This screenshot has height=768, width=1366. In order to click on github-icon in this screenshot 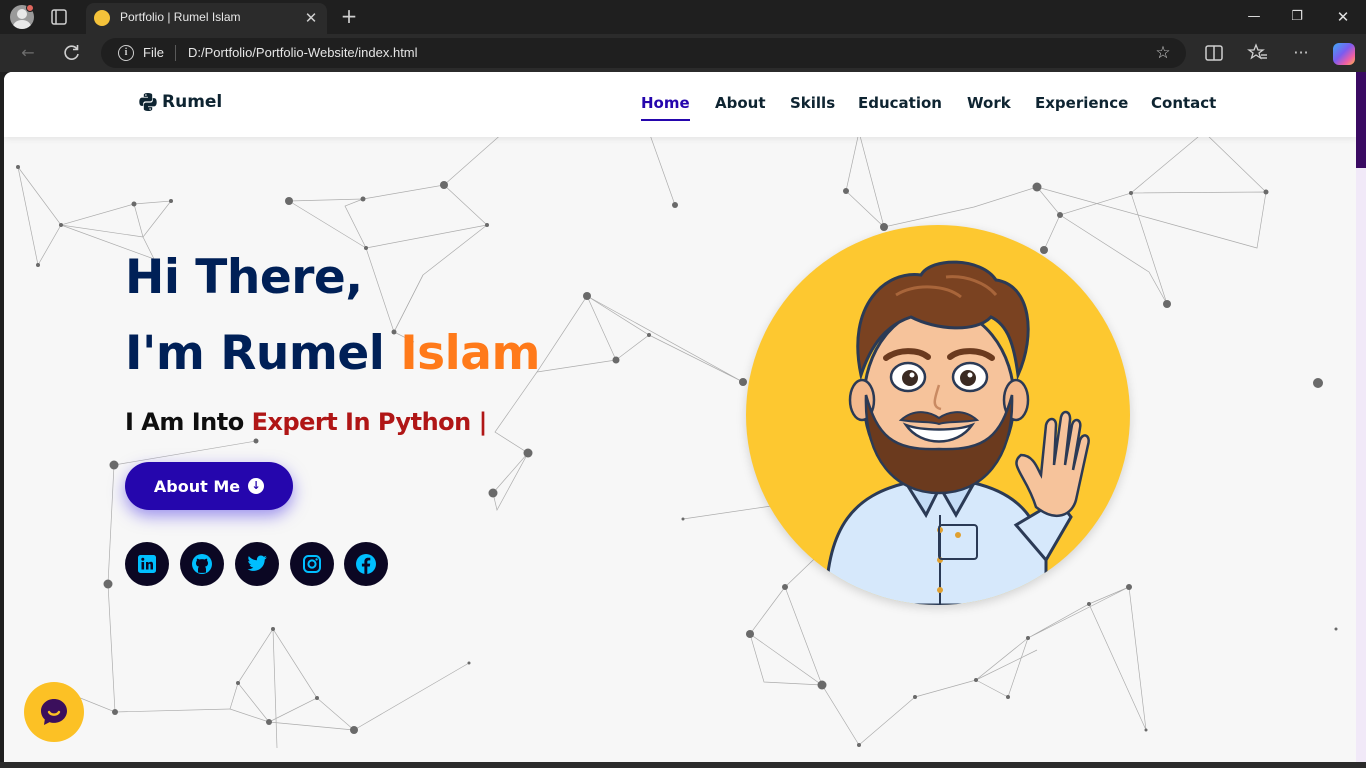, I will do `click(202, 564)`.